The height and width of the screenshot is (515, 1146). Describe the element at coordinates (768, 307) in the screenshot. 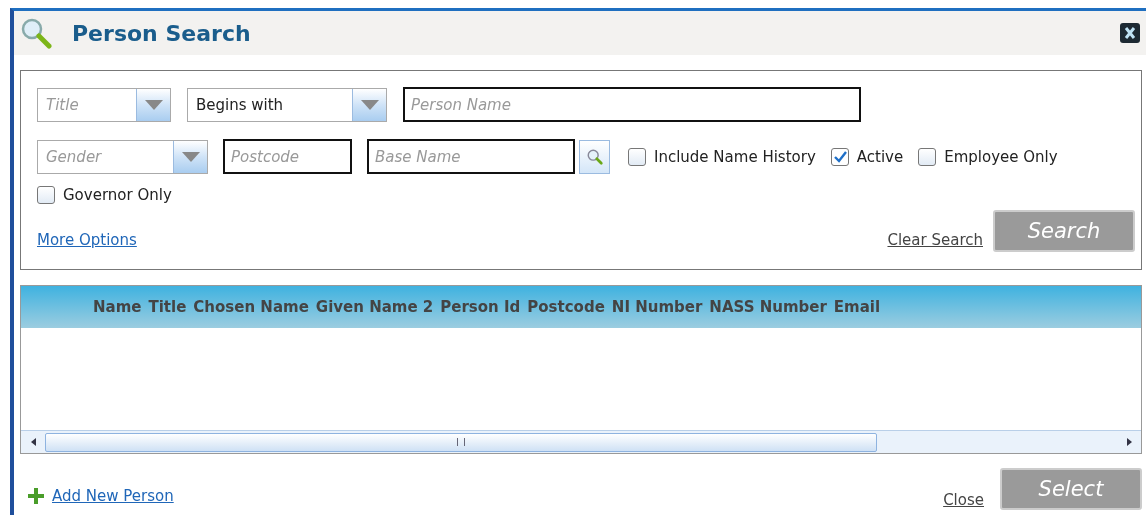

I see `column-header: NASS Number` at that location.